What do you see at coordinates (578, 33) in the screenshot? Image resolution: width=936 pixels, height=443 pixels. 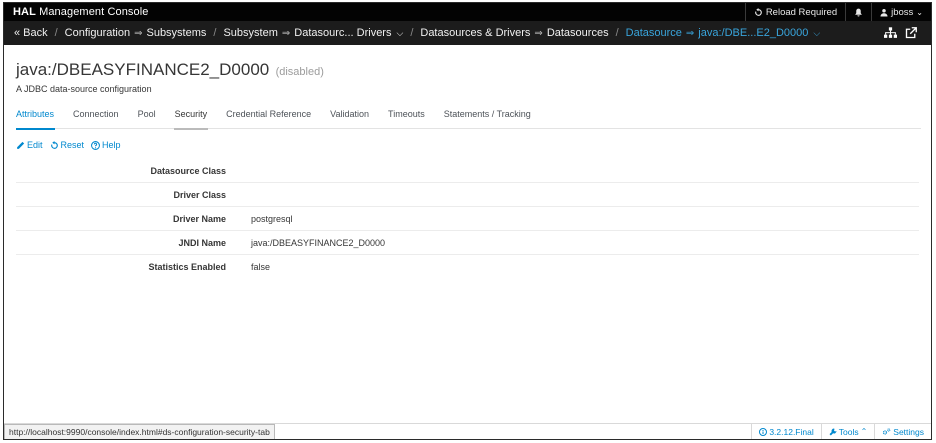 I see `breadcrumb-datasources: Datasources` at bounding box center [578, 33].